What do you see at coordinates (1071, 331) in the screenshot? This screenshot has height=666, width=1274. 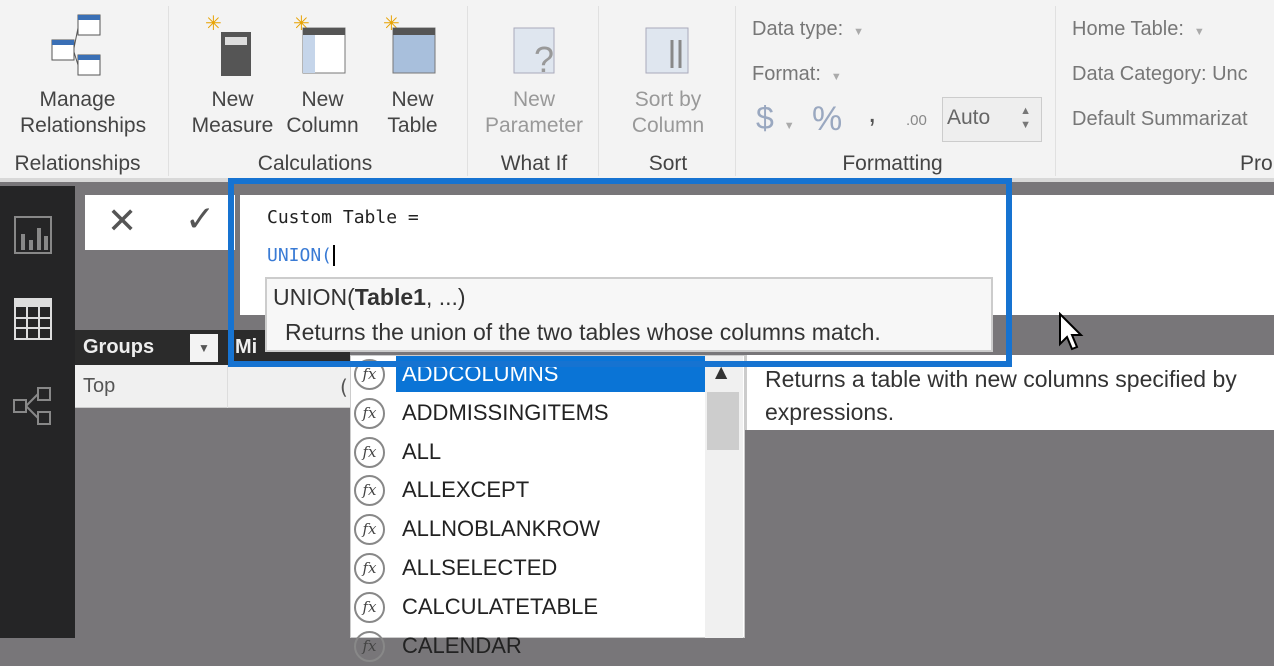 I see `mouse-cursor-icon` at bounding box center [1071, 331].